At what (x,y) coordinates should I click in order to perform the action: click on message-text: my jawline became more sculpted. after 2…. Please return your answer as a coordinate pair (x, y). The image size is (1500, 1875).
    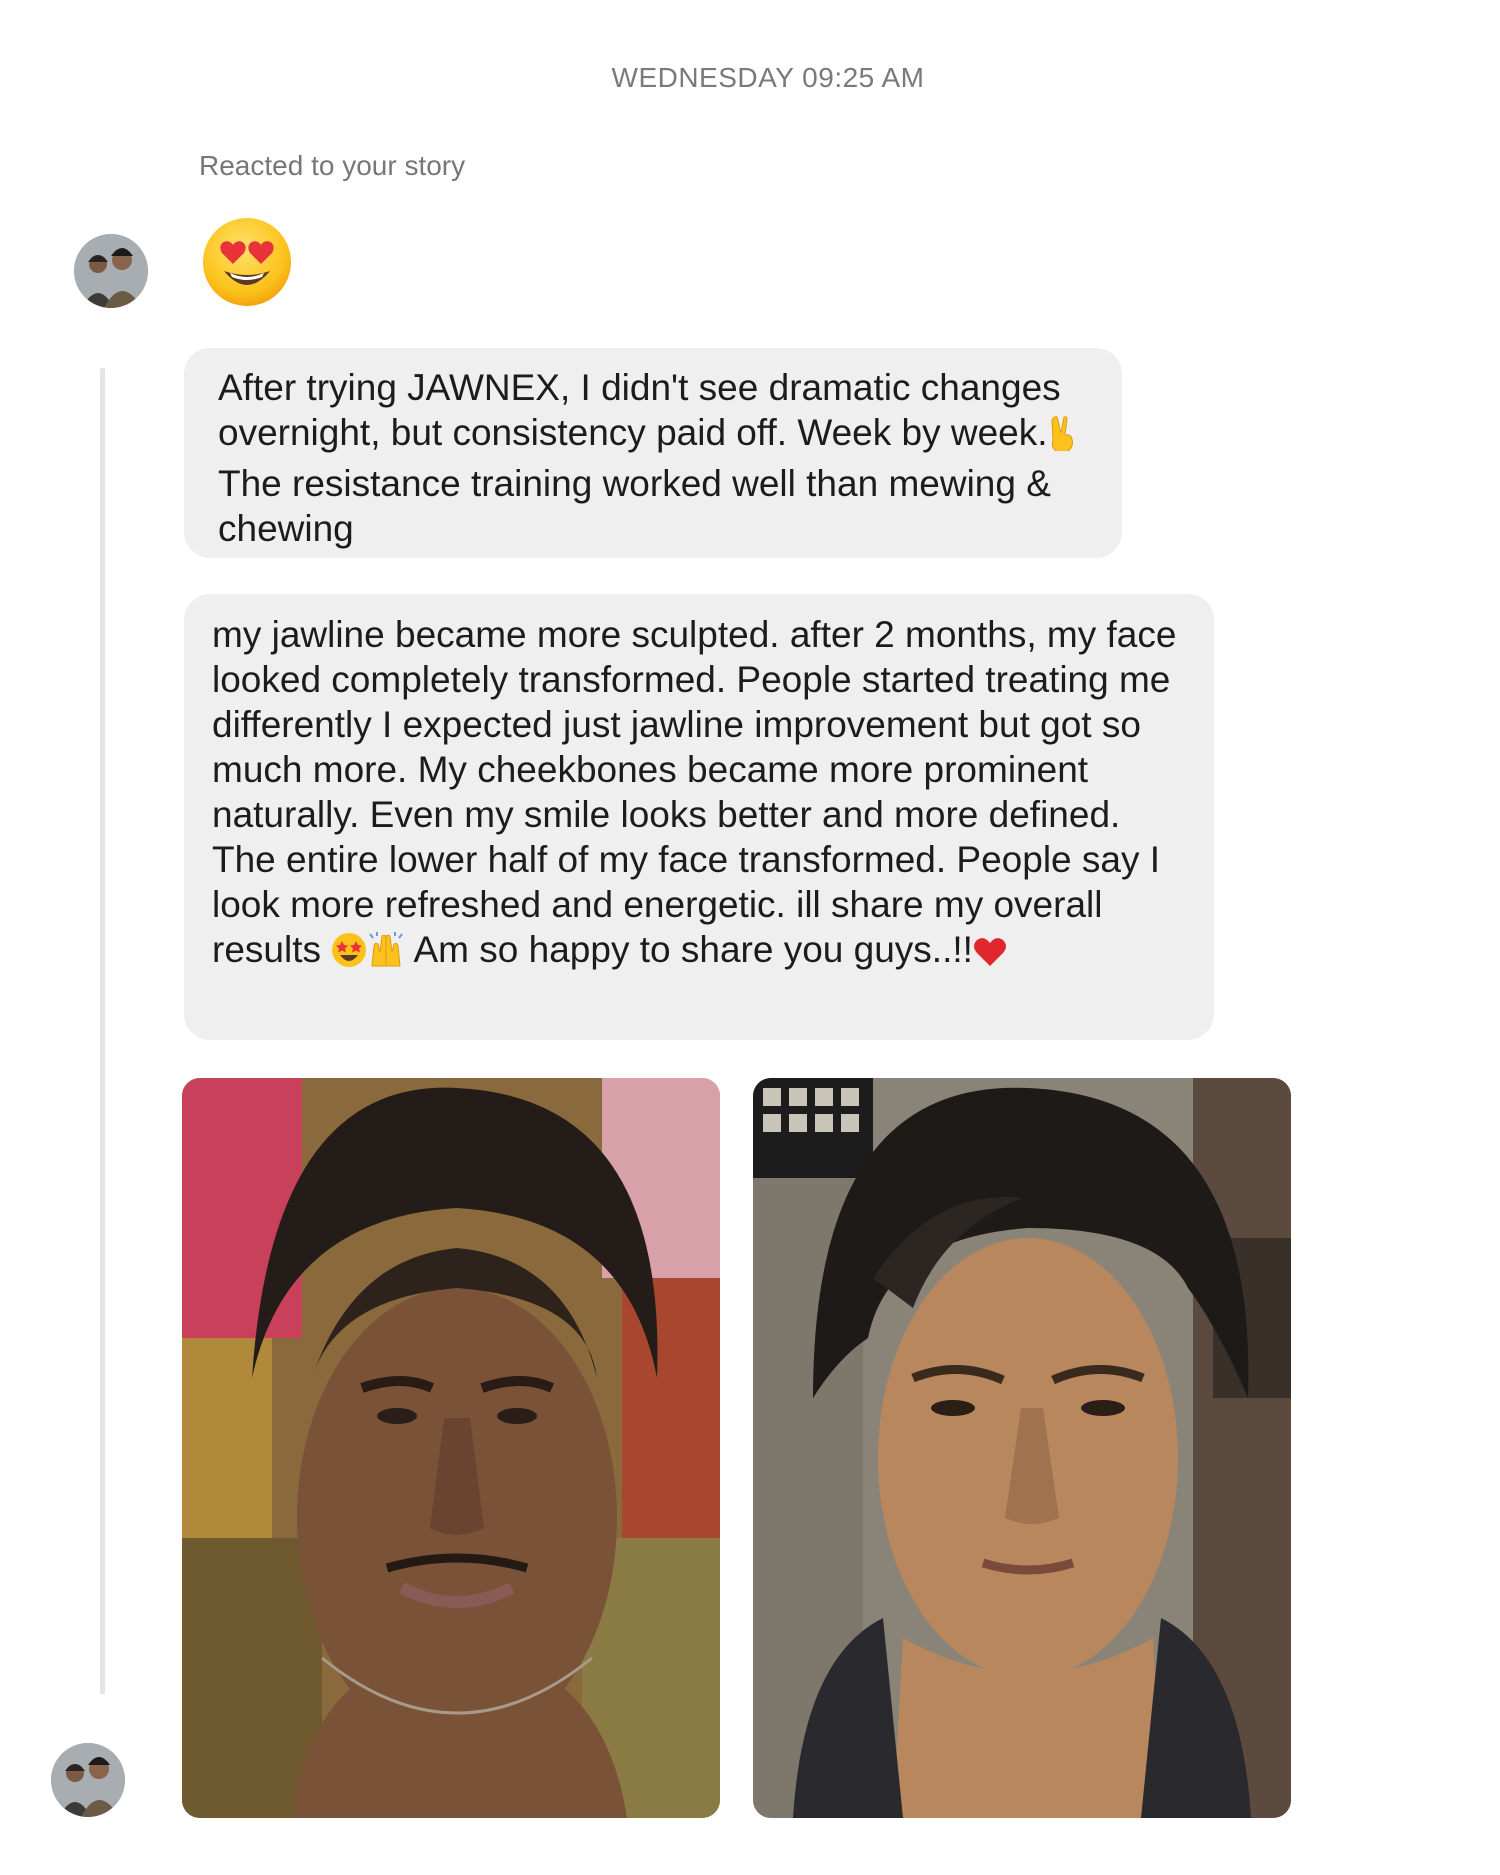
    Looking at the image, I should click on (694, 792).